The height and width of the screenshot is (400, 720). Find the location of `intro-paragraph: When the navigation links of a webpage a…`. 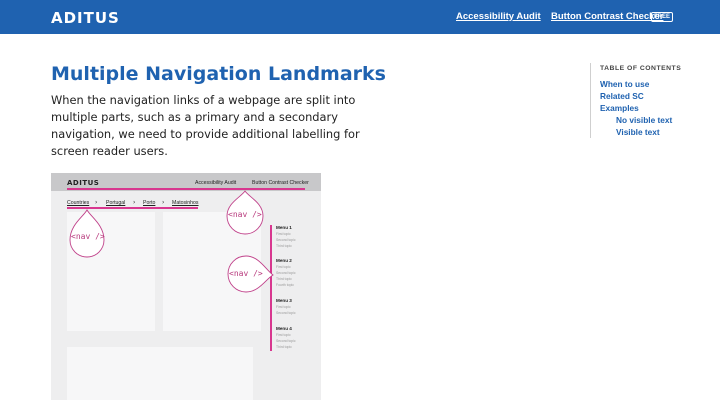

intro-paragraph: When the navigation links of a webpage a… is located at coordinates (205, 125).